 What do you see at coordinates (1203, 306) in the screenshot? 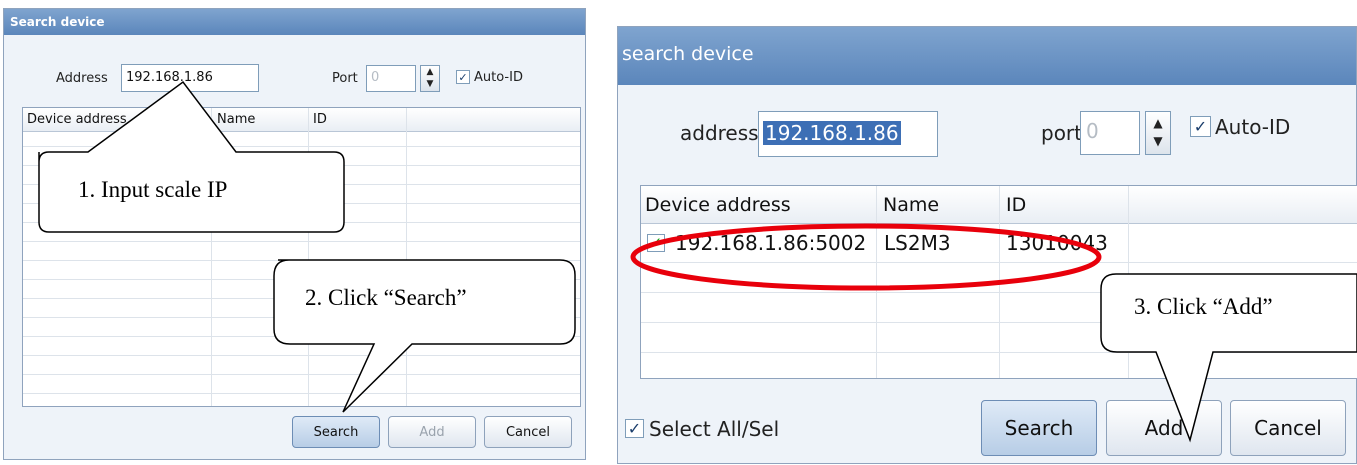
I see `callout-step3-text: 3. Click “Add”` at bounding box center [1203, 306].